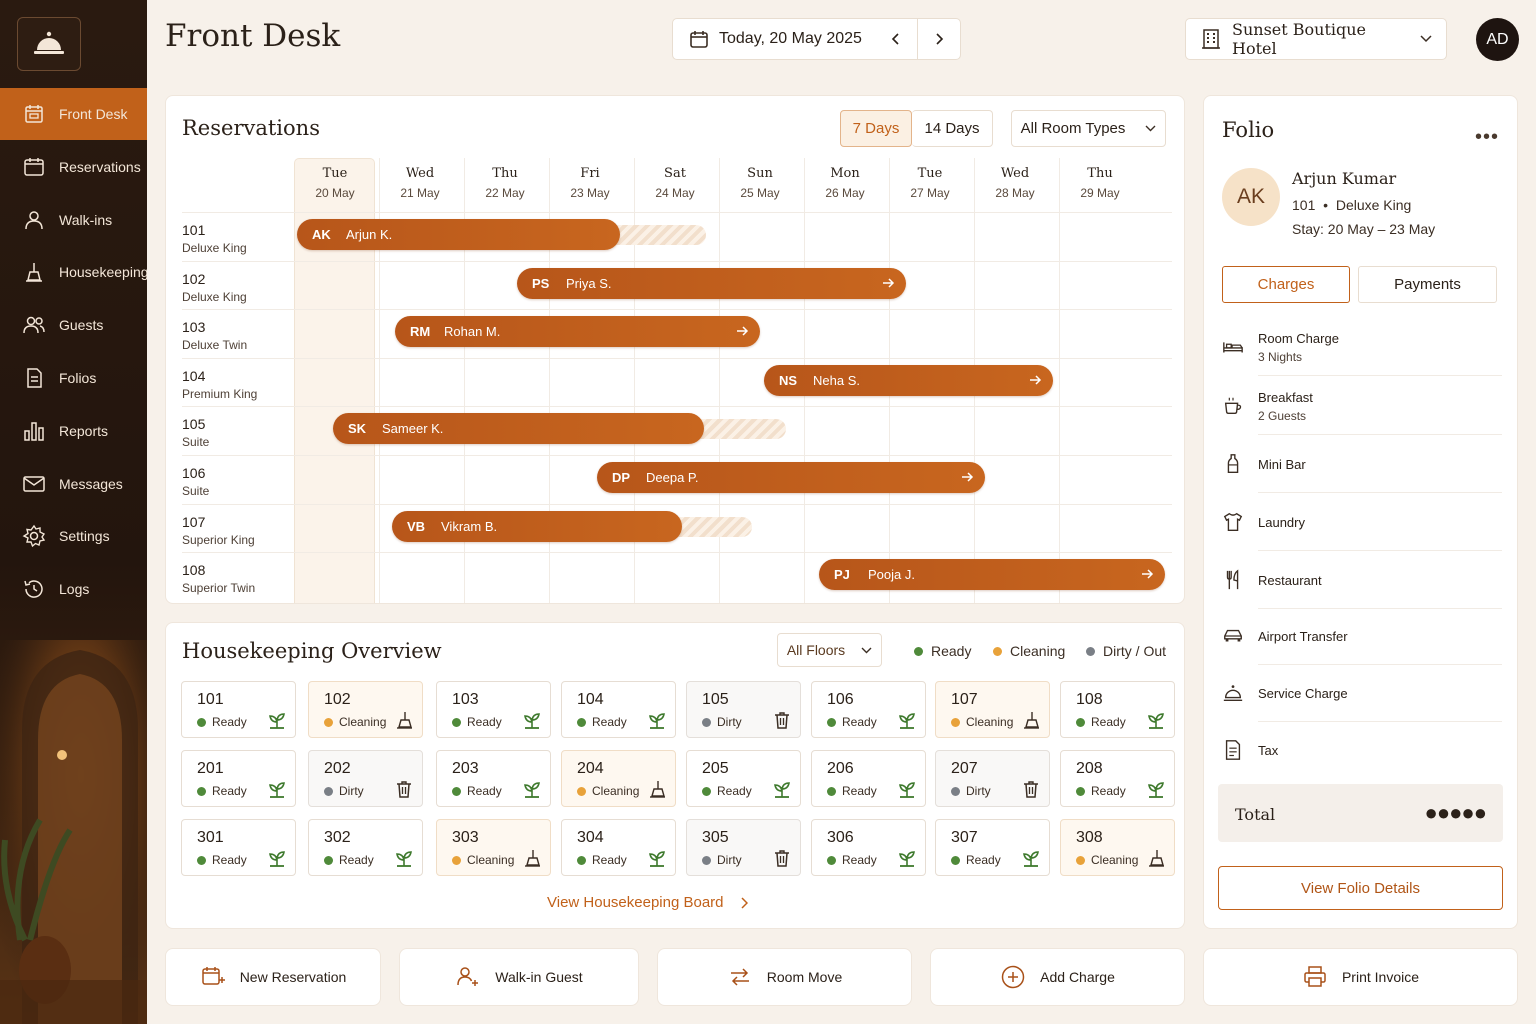  Describe the element at coordinates (1013, 977) in the screenshot. I see `plus-circle-icon` at that location.